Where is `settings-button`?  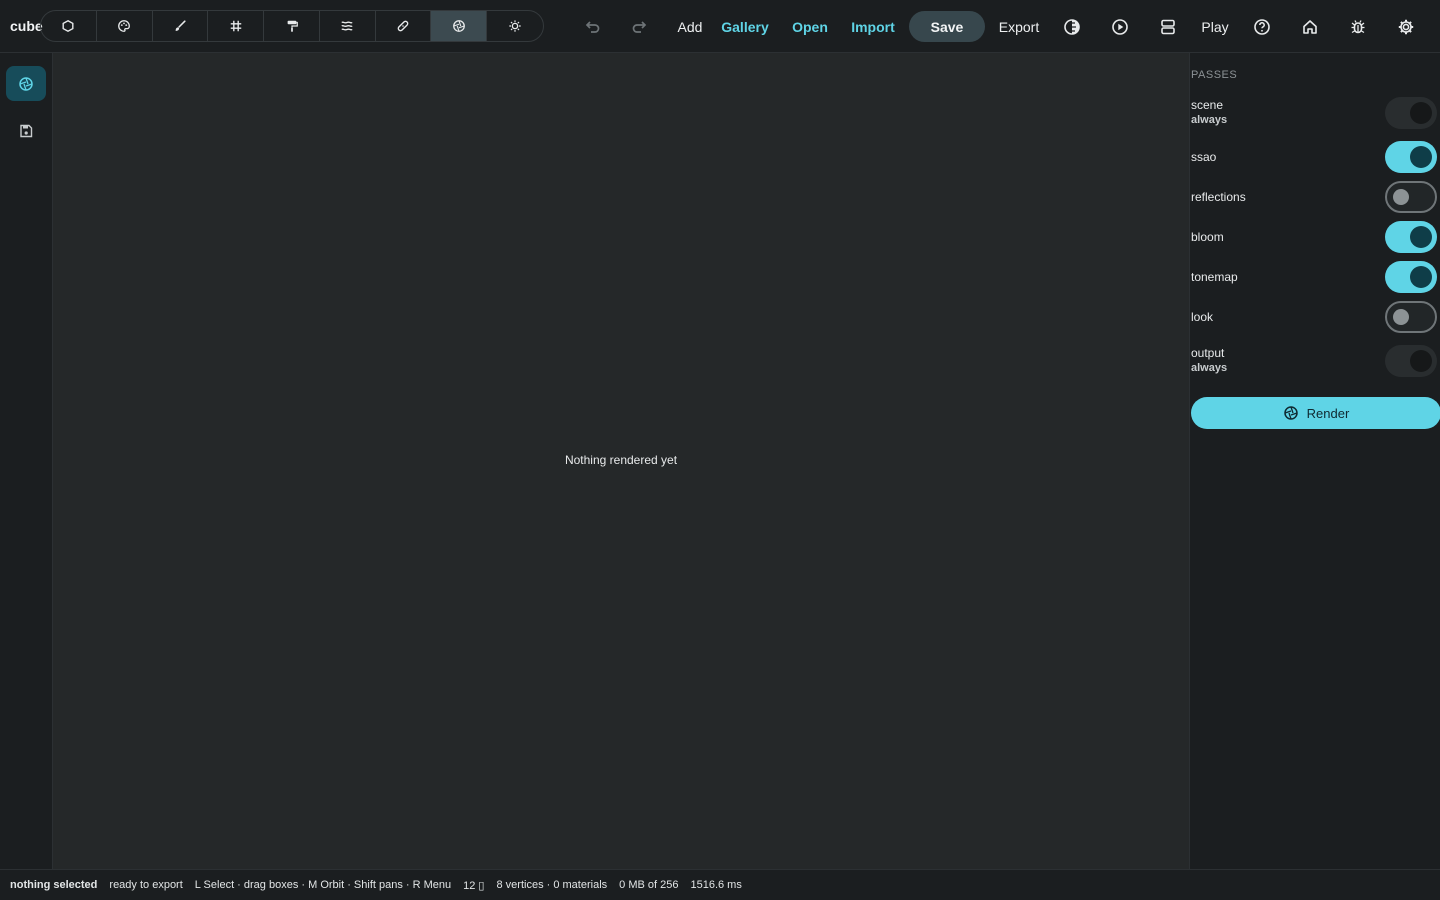 settings-button is located at coordinates (1406, 26).